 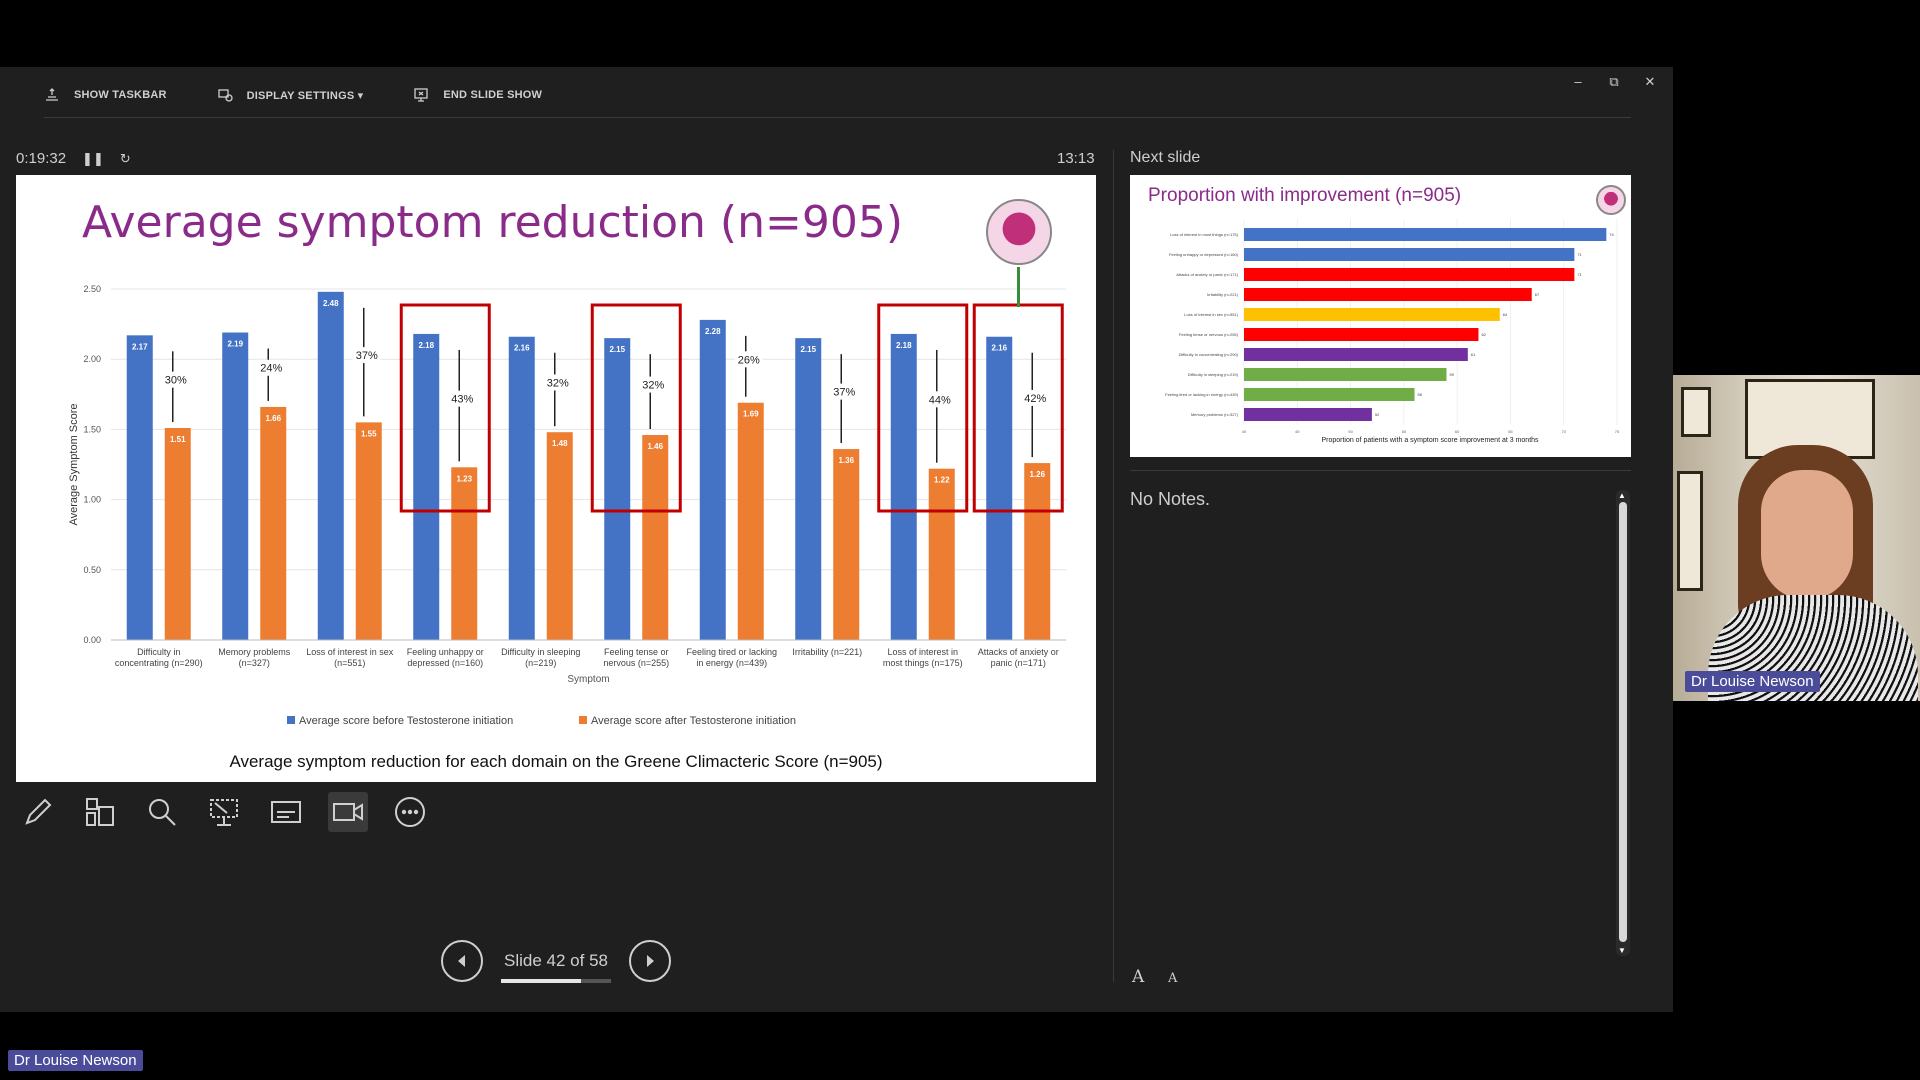 I want to click on person-face, so click(x=1807, y=535).